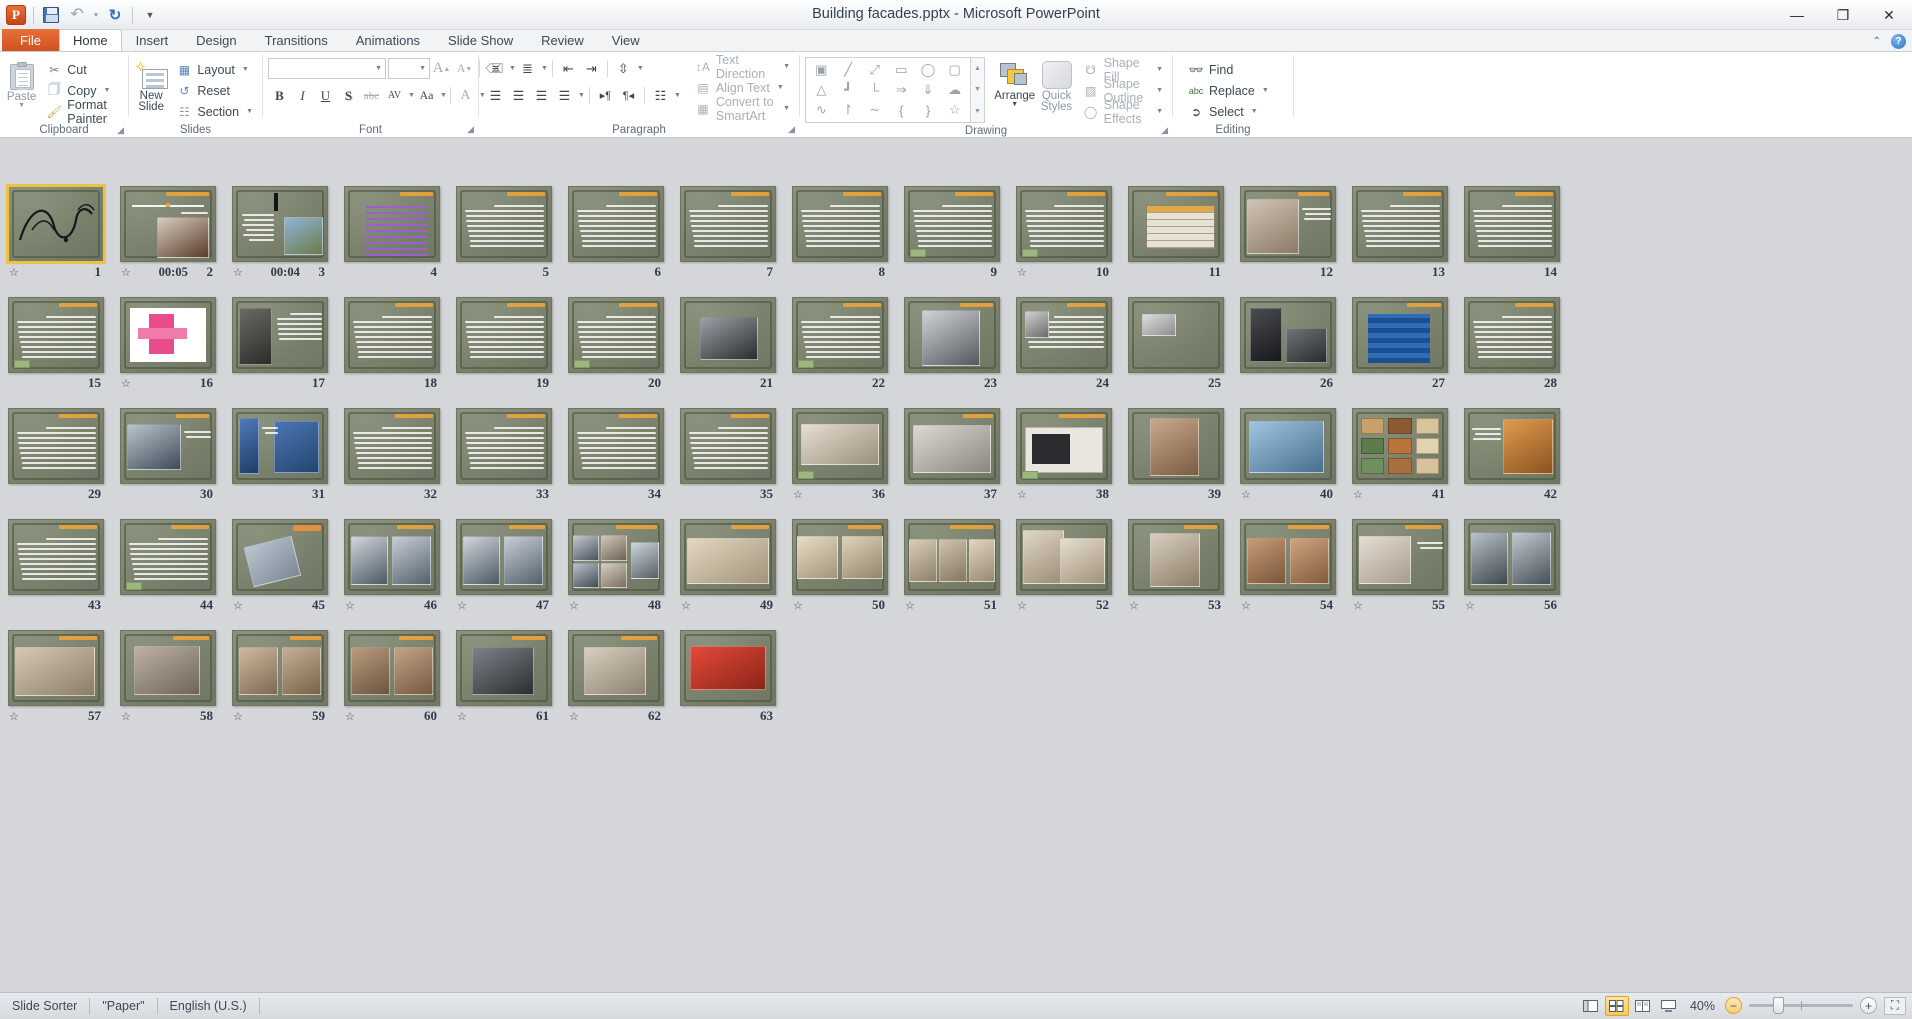 This screenshot has height=1019, width=1912. I want to click on slide-cell: 15, so click(56, 345).